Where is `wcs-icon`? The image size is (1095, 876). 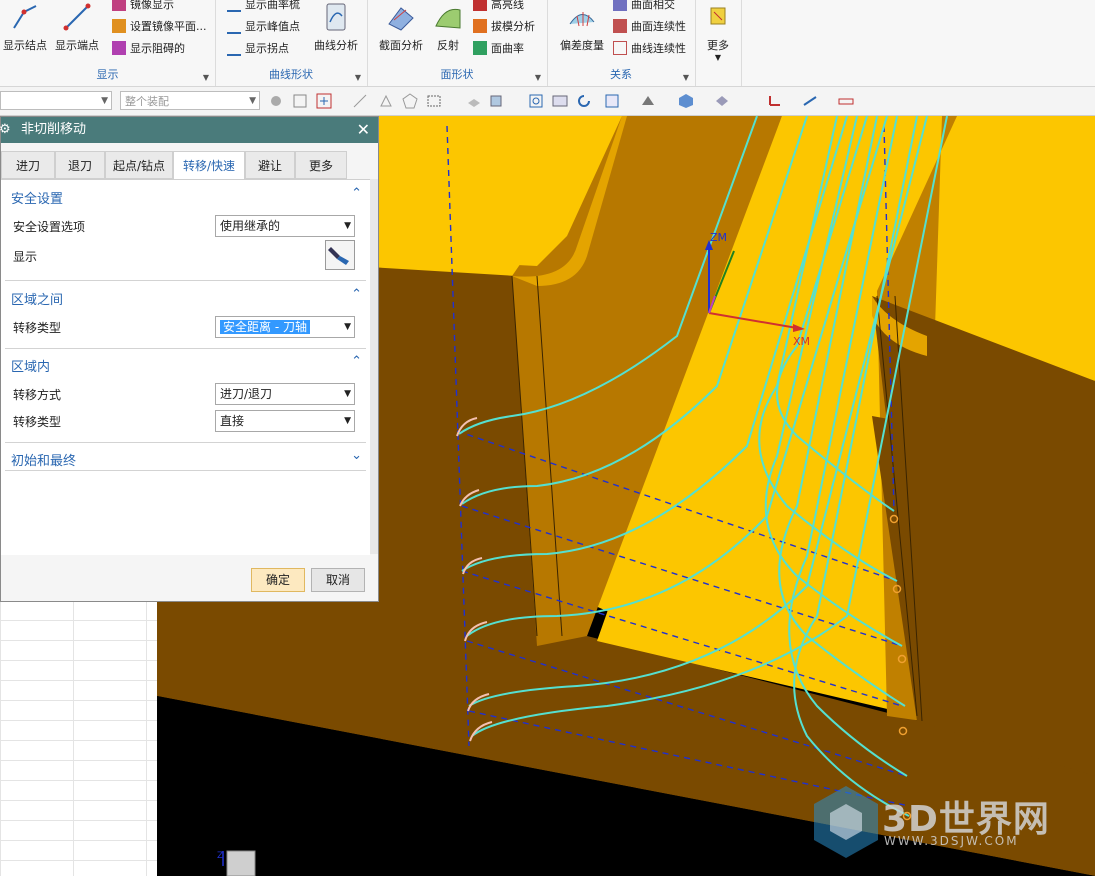 wcs-icon is located at coordinates (774, 101).